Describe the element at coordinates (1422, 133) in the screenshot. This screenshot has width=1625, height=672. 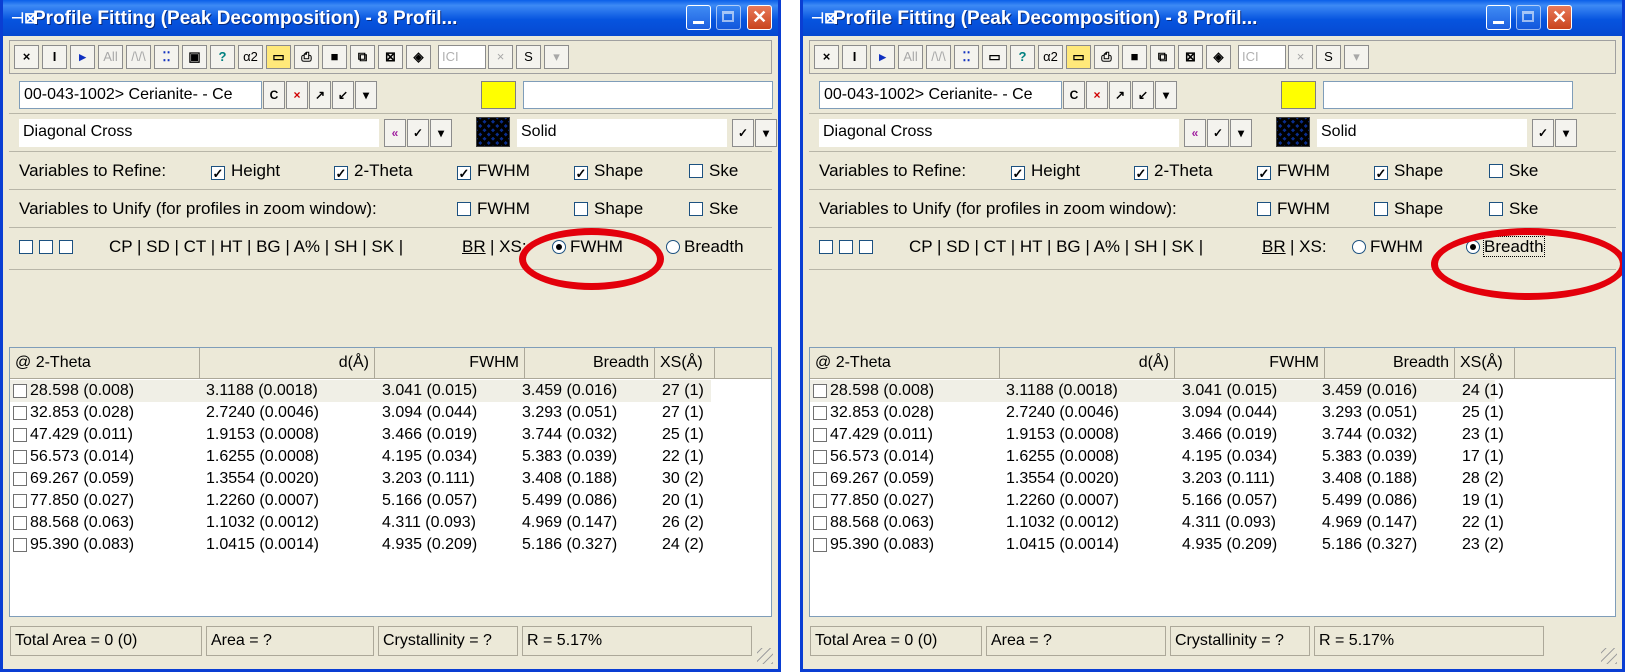
I see `line-style-field: Solid` at that location.